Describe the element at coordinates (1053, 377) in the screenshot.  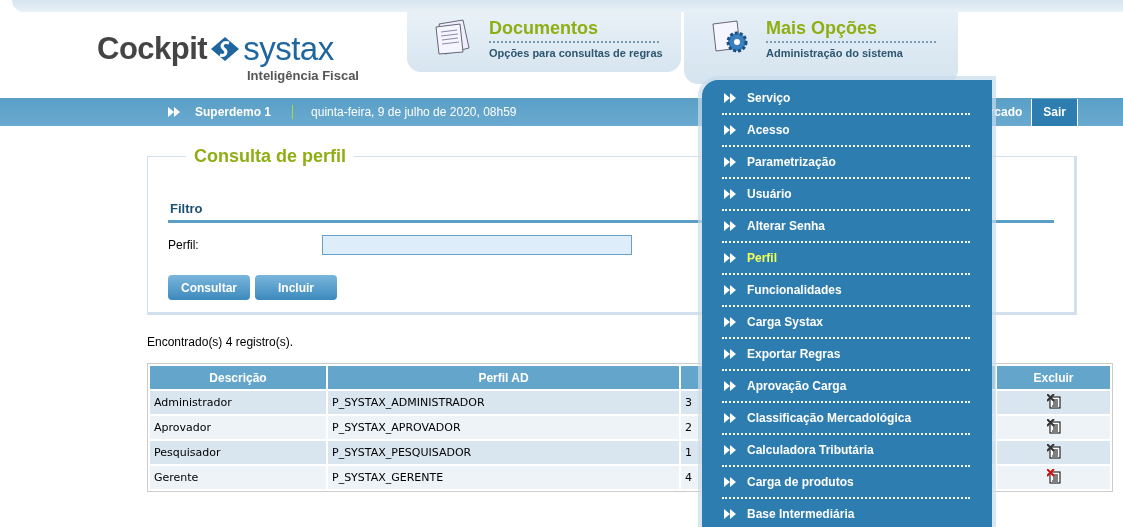
I see `column-header: Excluir` at that location.